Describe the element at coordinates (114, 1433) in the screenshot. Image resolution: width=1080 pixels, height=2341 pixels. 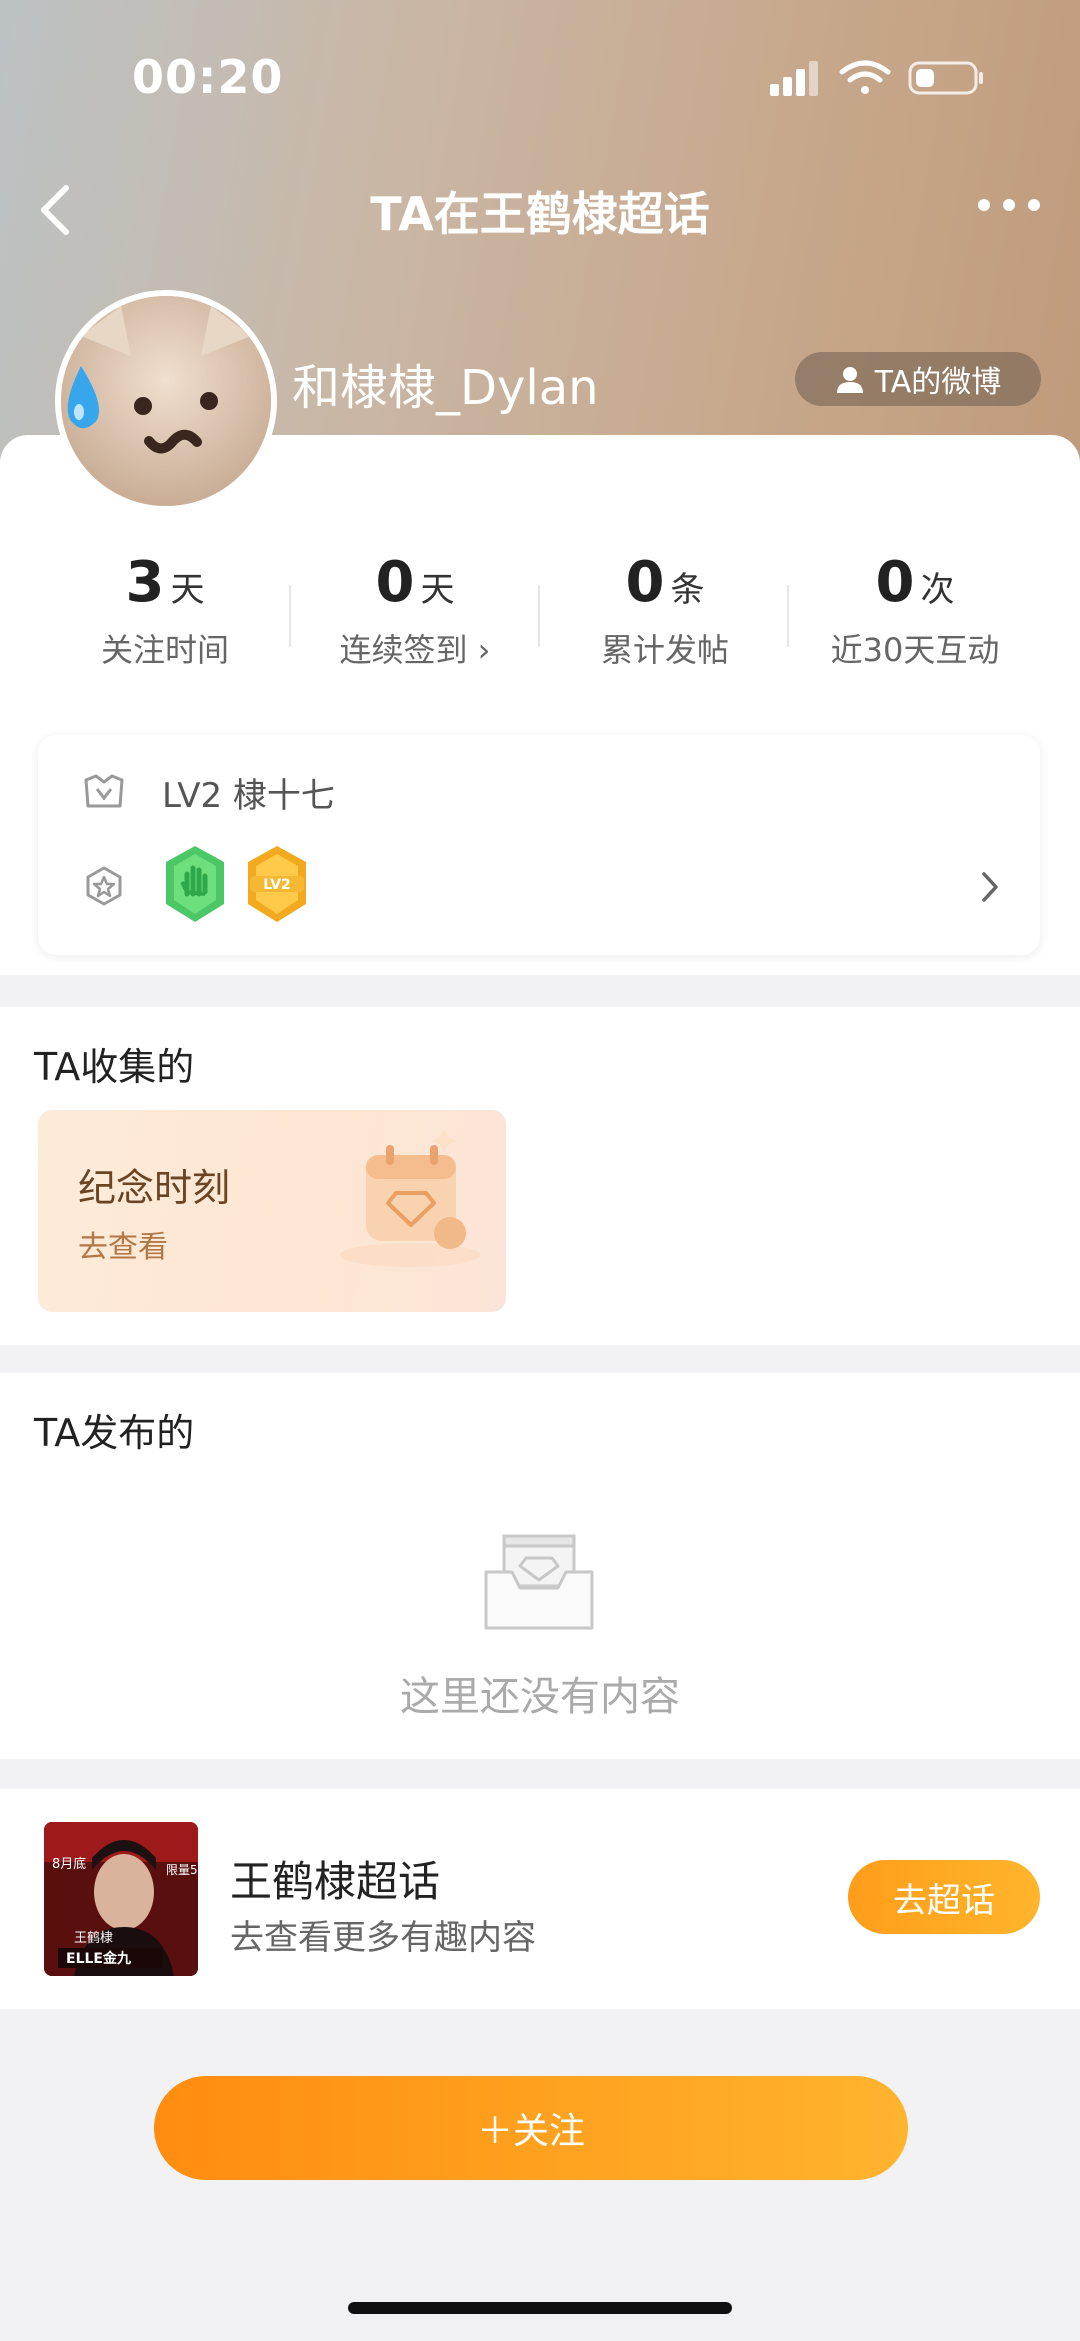
I see `published-title: TA发布的` at that location.